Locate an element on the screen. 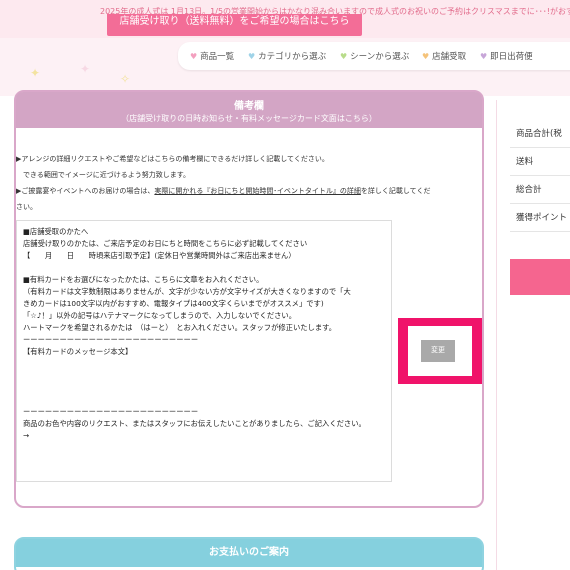  summary-points: 獲得ポイント is located at coordinates (540, 218).